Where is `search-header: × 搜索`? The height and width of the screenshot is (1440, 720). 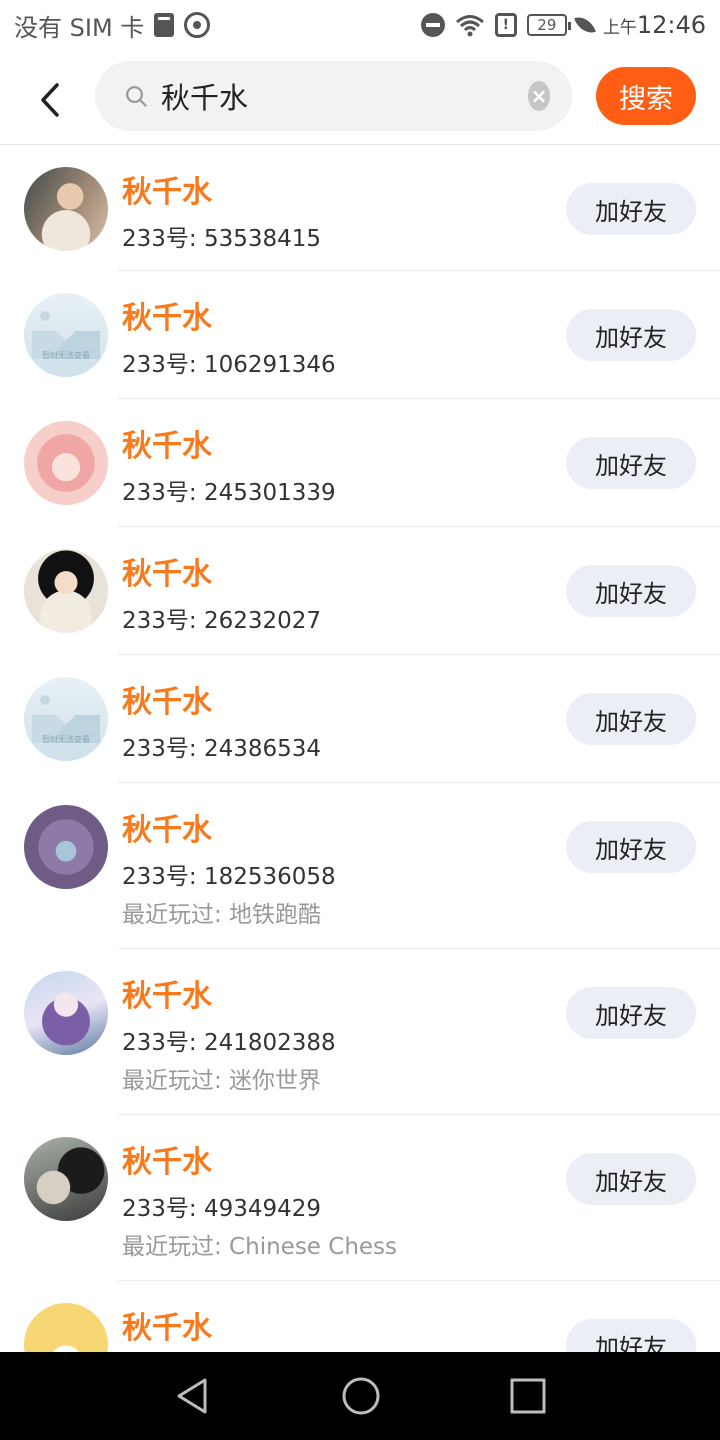 search-header: × 搜索 is located at coordinates (360, 100).